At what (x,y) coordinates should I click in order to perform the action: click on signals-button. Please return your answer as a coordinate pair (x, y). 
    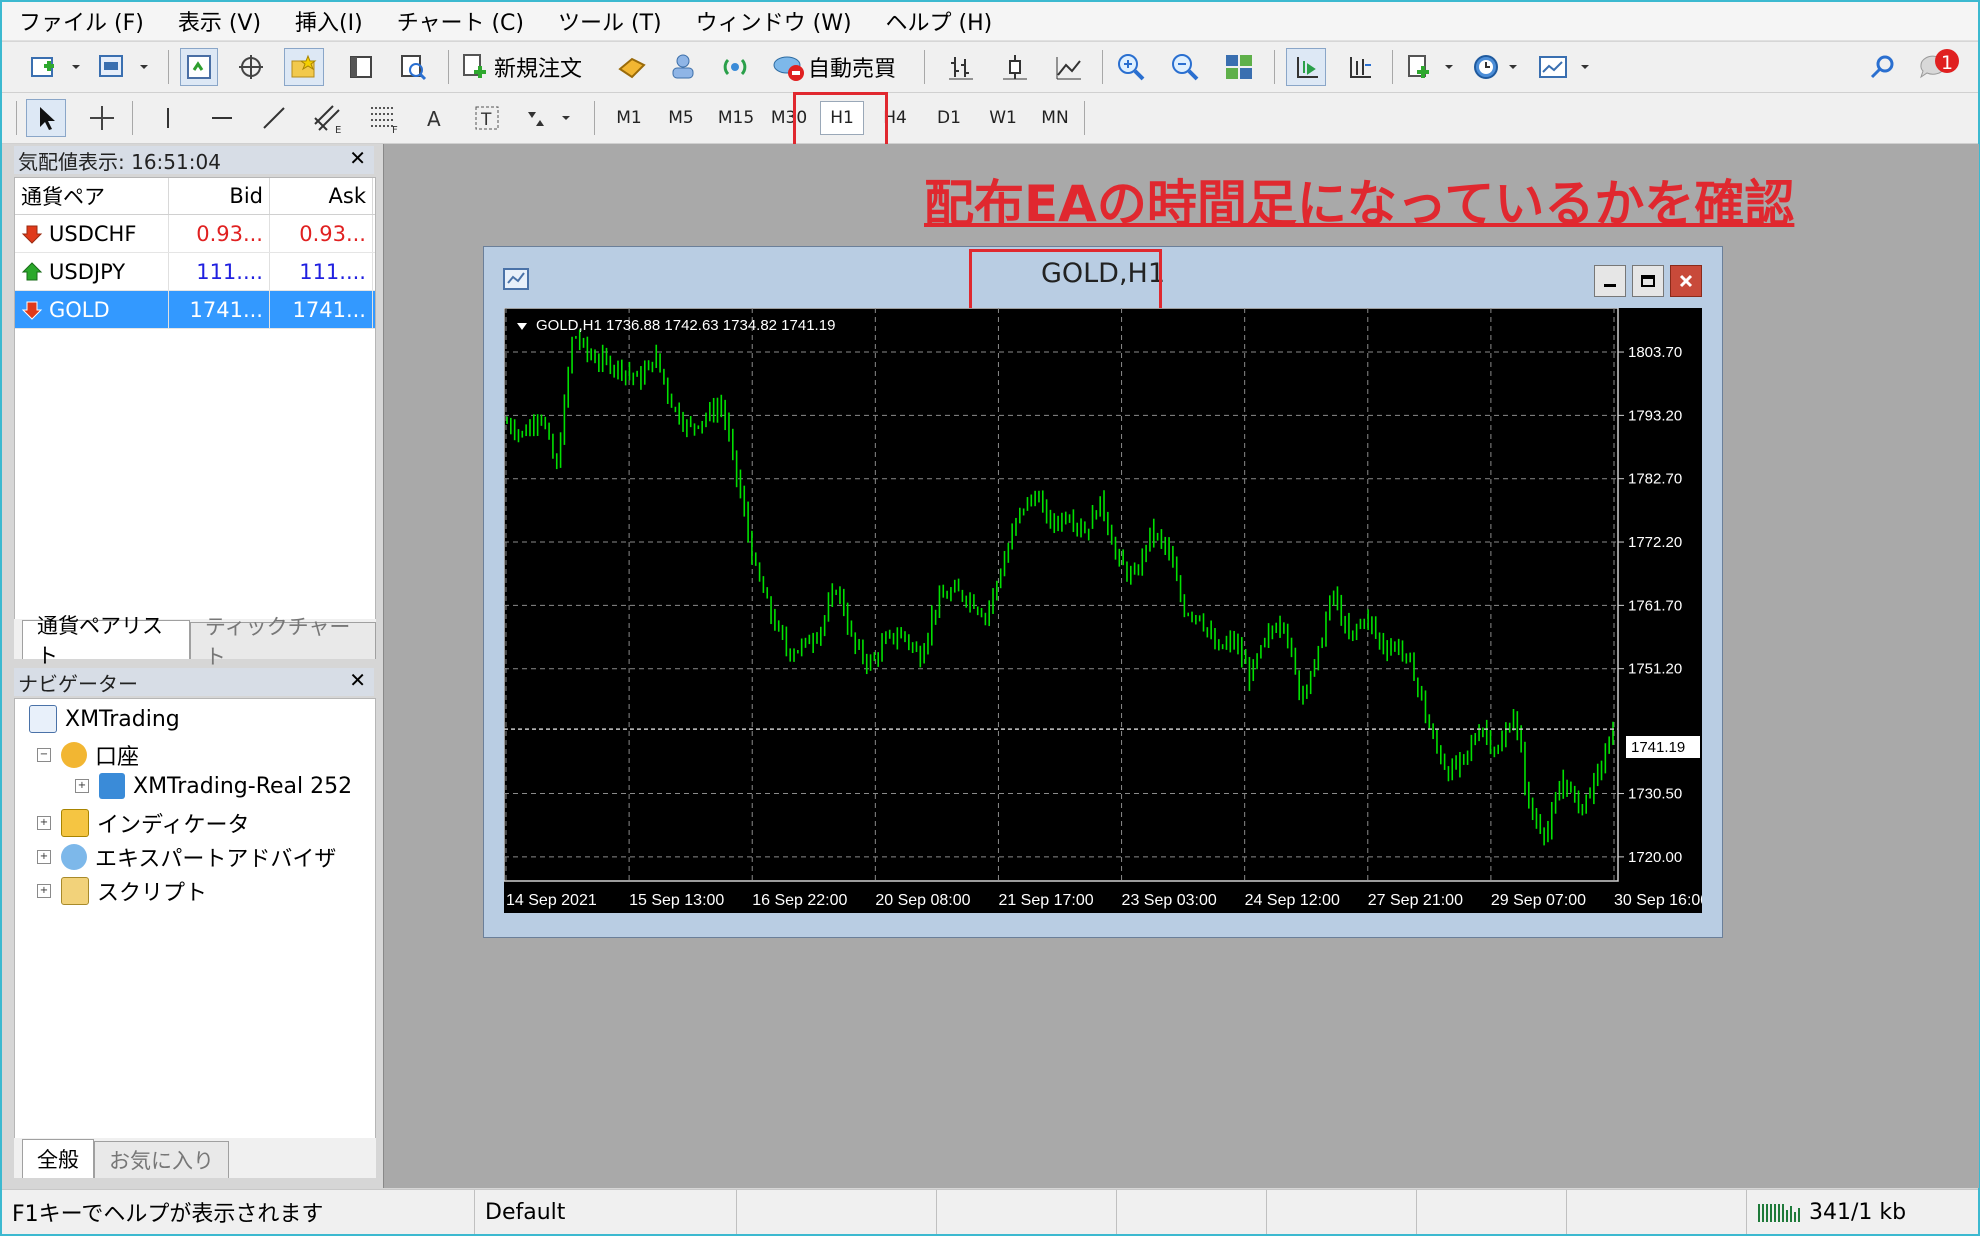
    Looking at the image, I should click on (735, 67).